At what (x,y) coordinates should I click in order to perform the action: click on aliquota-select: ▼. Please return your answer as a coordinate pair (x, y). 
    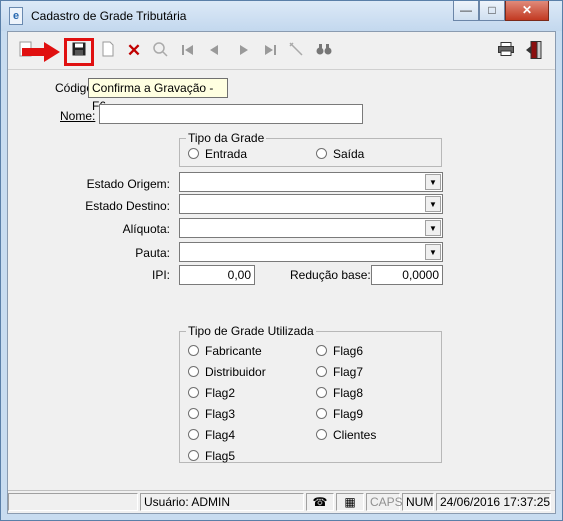
    Looking at the image, I should click on (311, 228).